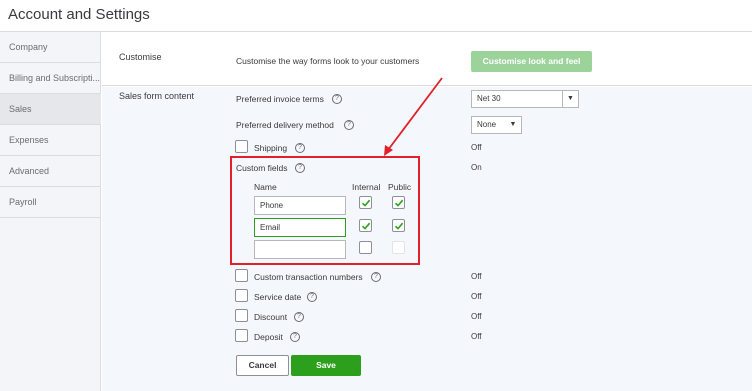 The width and height of the screenshot is (752, 391). What do you see at coordinates (308, 277) in the screenshot?
I see `custom-txn-numbers-label: Custom transaction numbers` at bounding box center [308, 277].